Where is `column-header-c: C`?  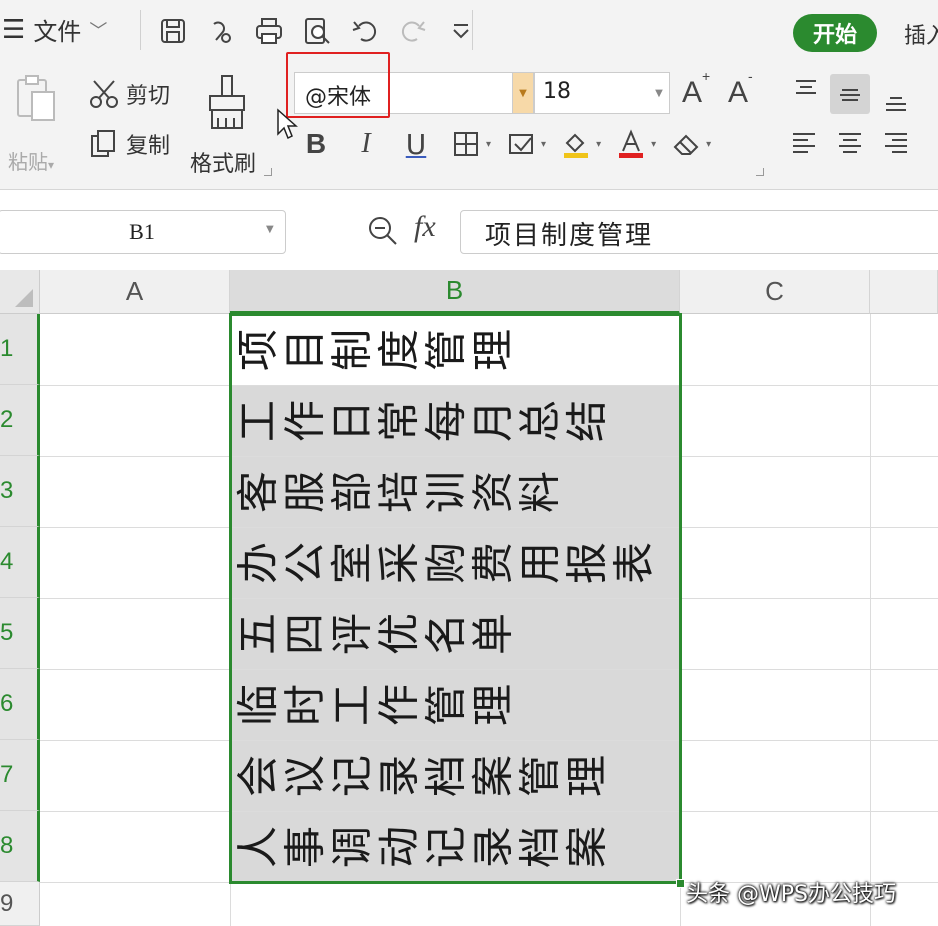 column-header-c: C is located at coordinates (775, 292).